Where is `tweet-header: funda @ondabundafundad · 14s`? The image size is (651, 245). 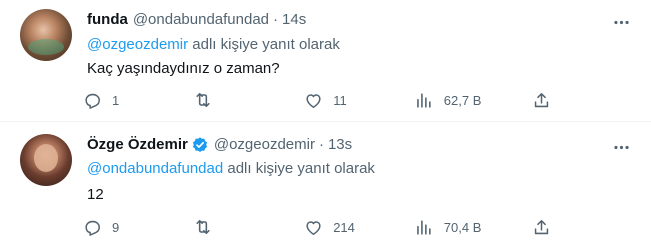 tweet-header: funda @ondabundafundad · 14s is located at coordinates (196, 20).